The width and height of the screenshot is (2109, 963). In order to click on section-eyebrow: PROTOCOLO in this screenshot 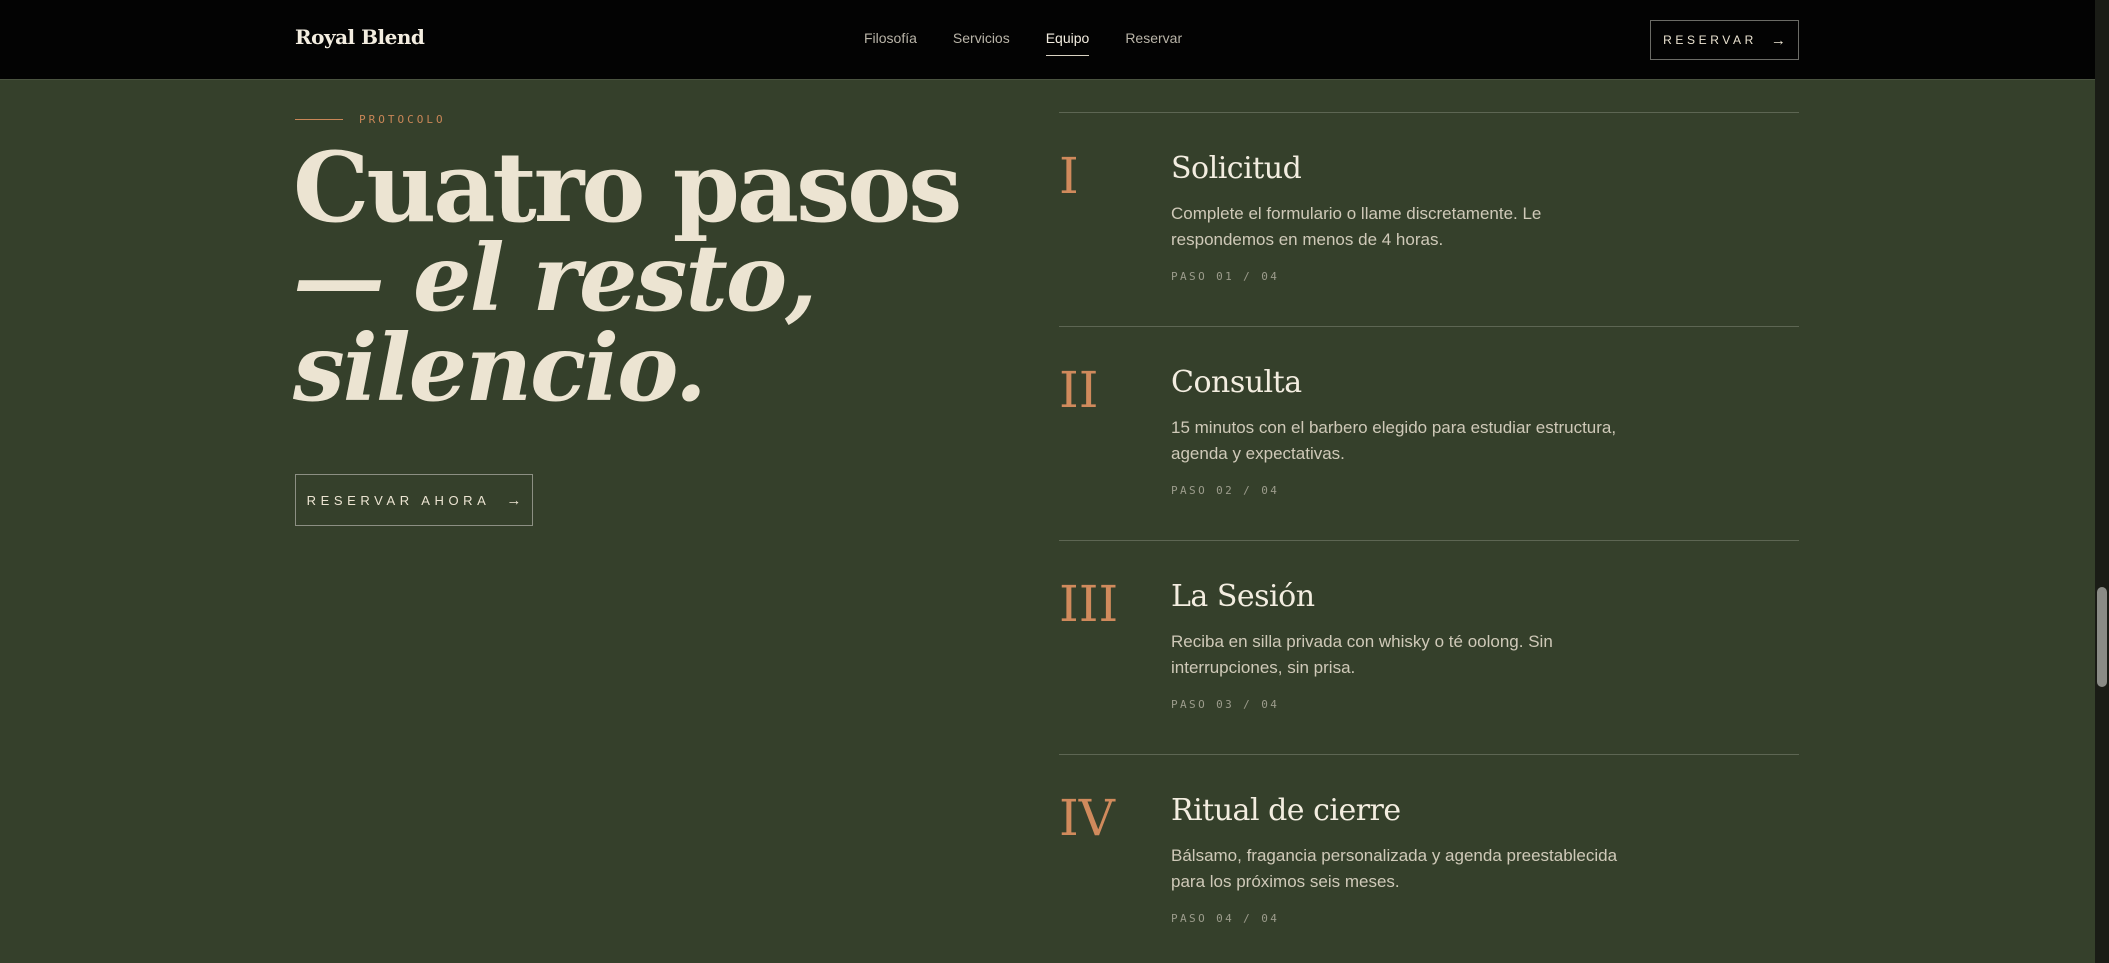, I will do `click(370, 119)`.